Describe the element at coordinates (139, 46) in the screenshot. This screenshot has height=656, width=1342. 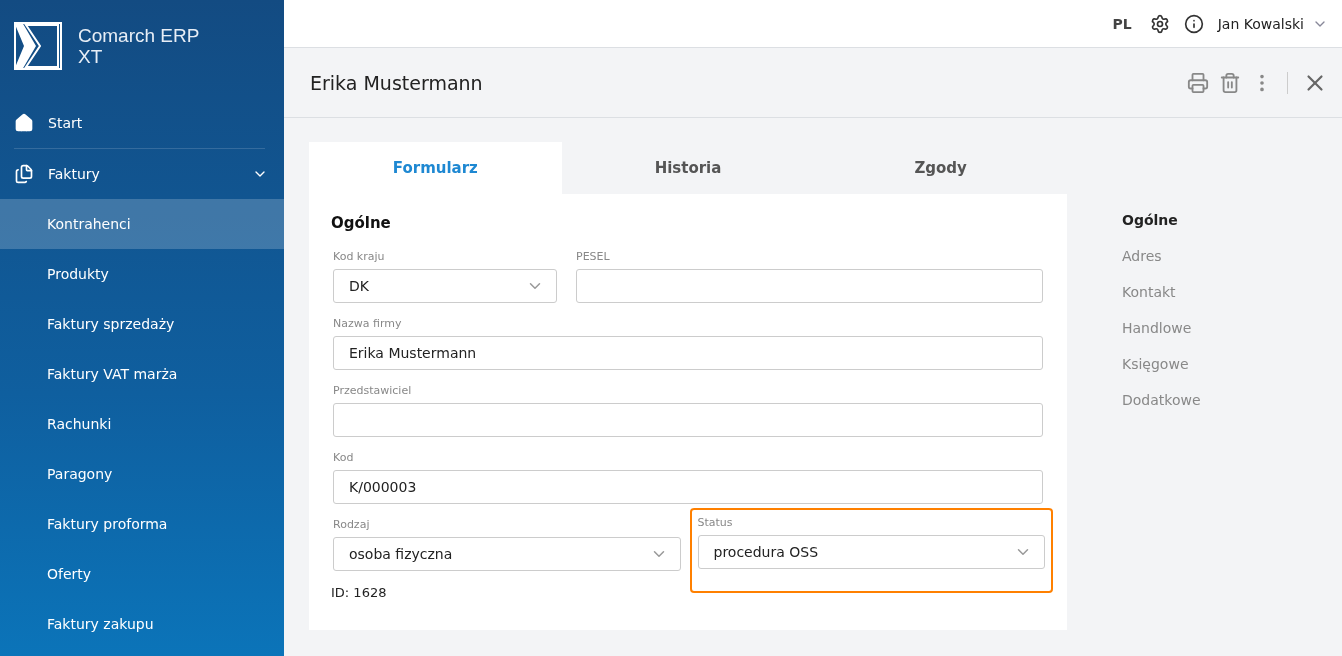
I see `brand-name: Comarch ERP XT` at that location.